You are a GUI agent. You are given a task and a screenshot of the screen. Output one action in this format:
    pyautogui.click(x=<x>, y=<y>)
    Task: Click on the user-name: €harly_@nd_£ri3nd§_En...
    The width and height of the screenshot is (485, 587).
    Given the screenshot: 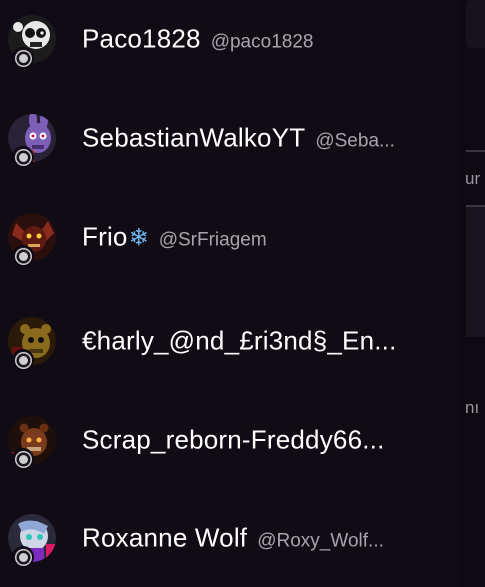 What is the action you would take?
    pyautogui.click(x=239, y=340)
    